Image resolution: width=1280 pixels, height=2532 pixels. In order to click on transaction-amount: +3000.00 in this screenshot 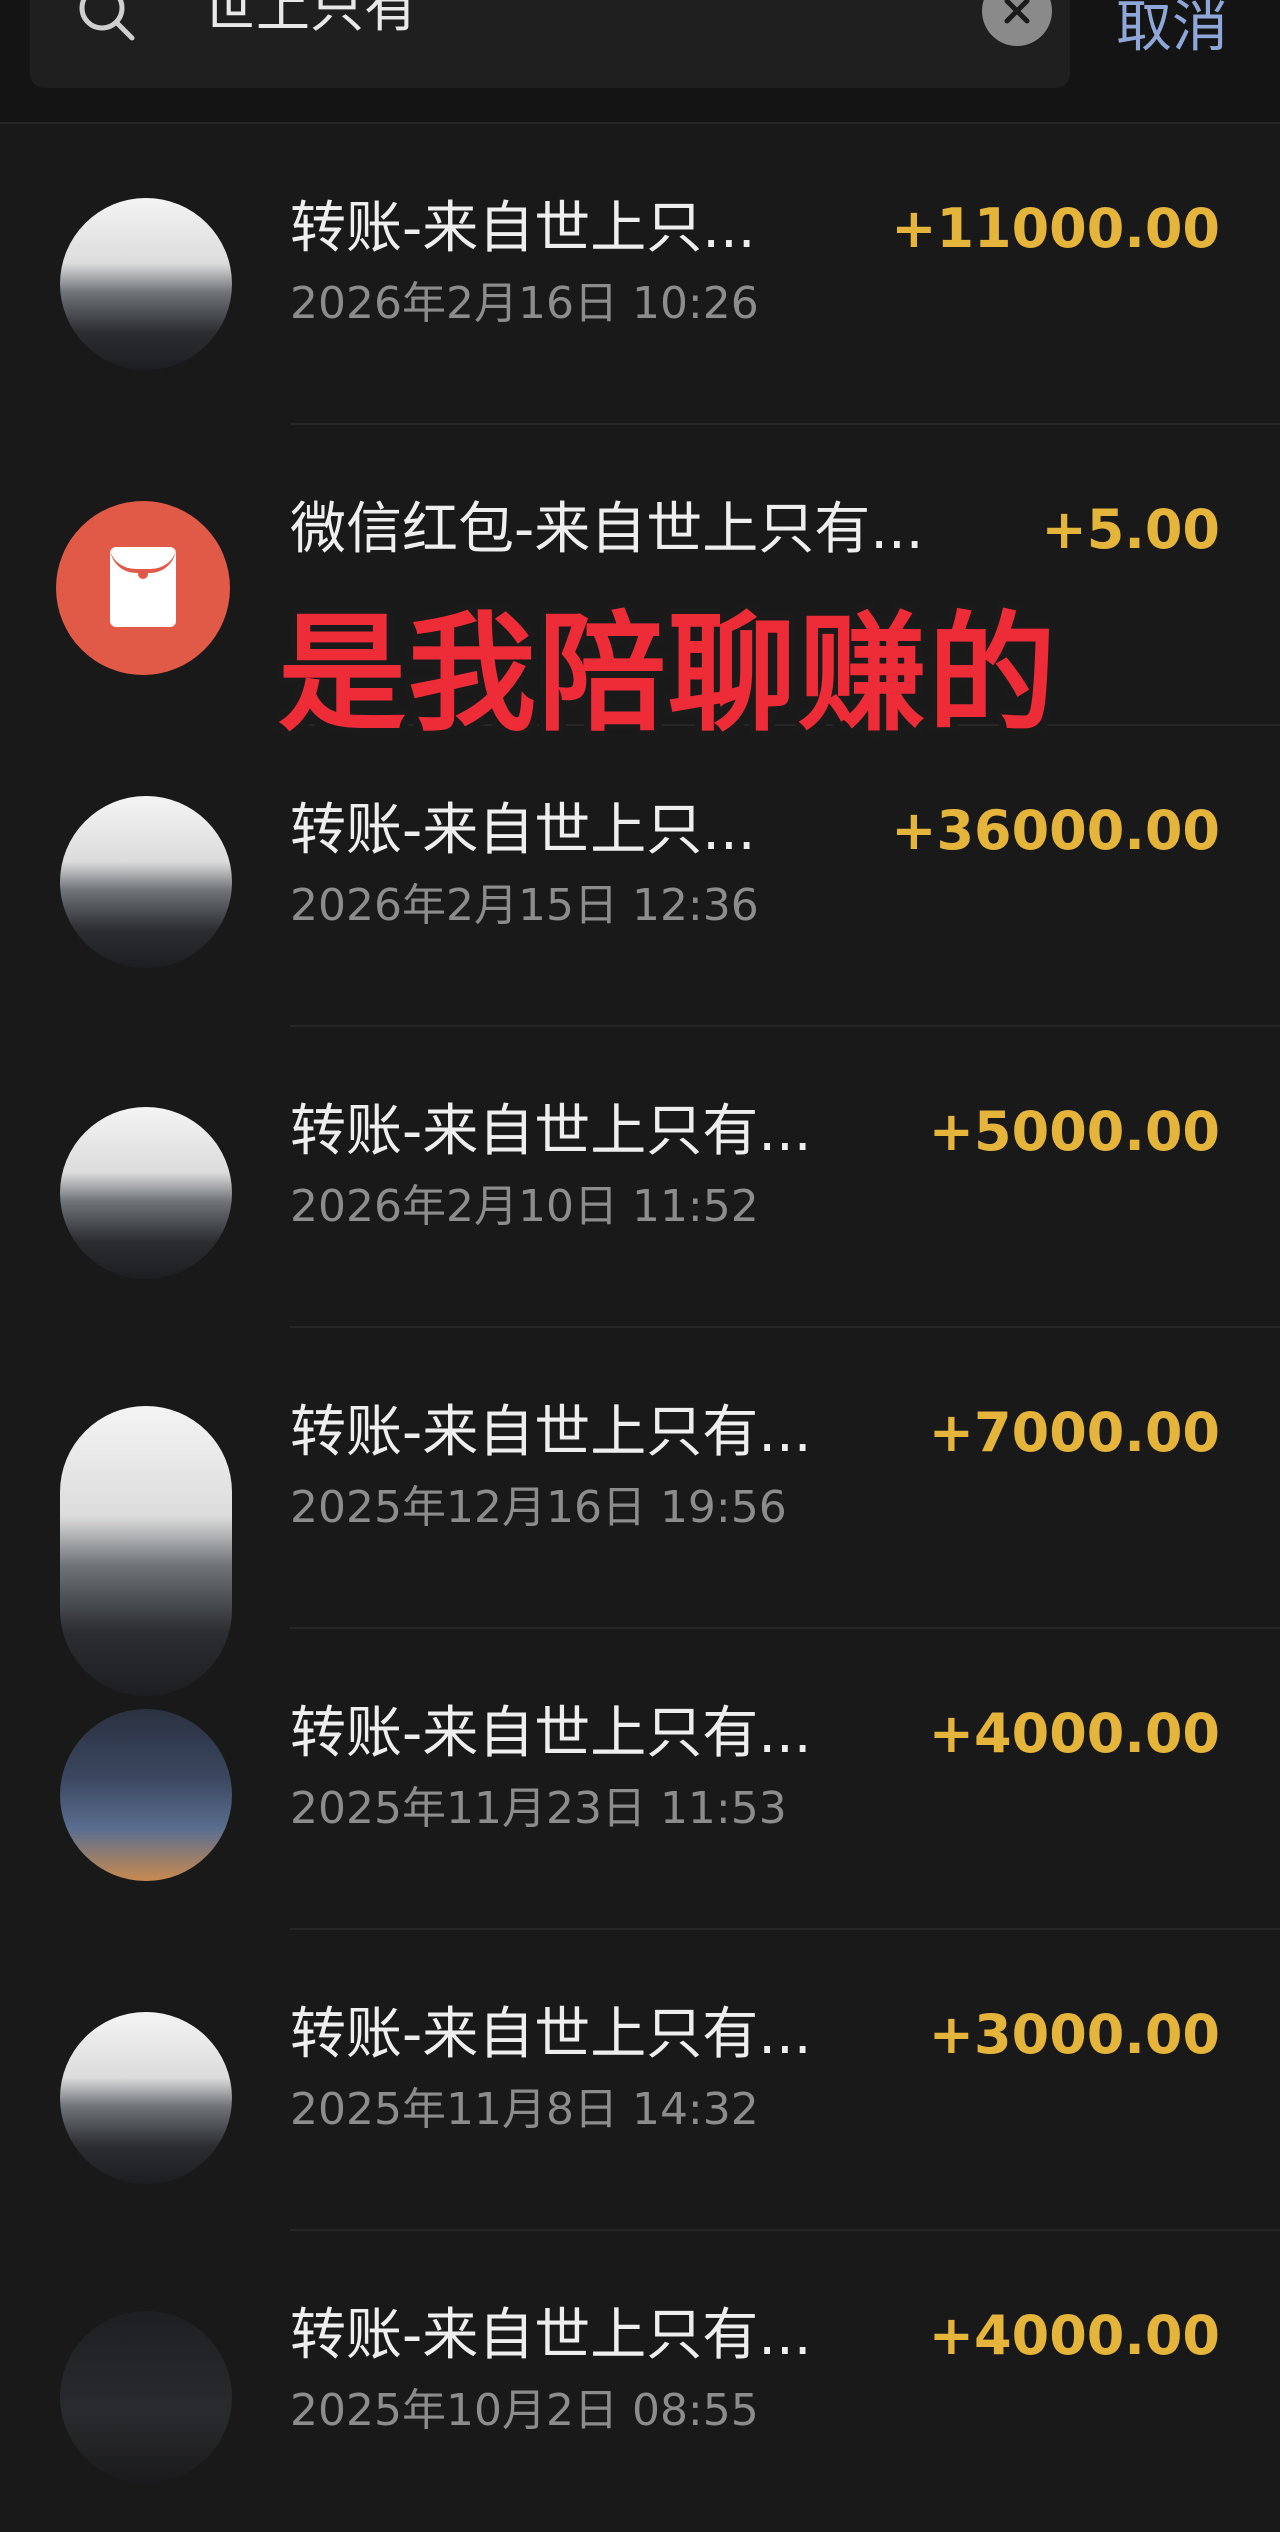, I will do `click(1074, 2034)`.